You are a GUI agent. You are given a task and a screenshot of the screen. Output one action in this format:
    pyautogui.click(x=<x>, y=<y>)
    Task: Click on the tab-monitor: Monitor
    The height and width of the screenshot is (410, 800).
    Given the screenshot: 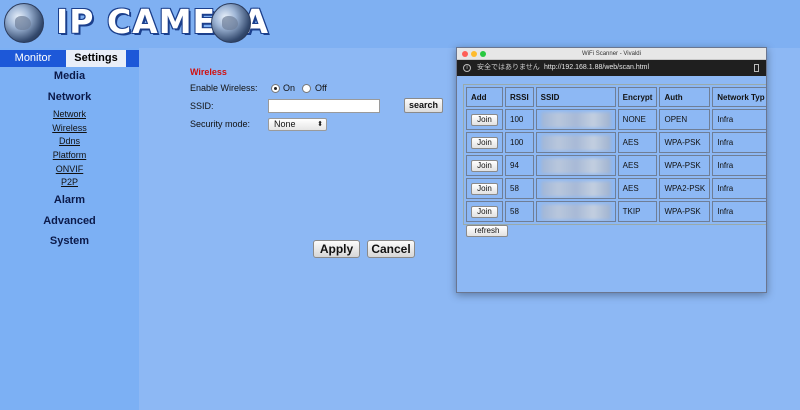 What is the action you would take?
    pyautogui.click(x=33, y=58)
    